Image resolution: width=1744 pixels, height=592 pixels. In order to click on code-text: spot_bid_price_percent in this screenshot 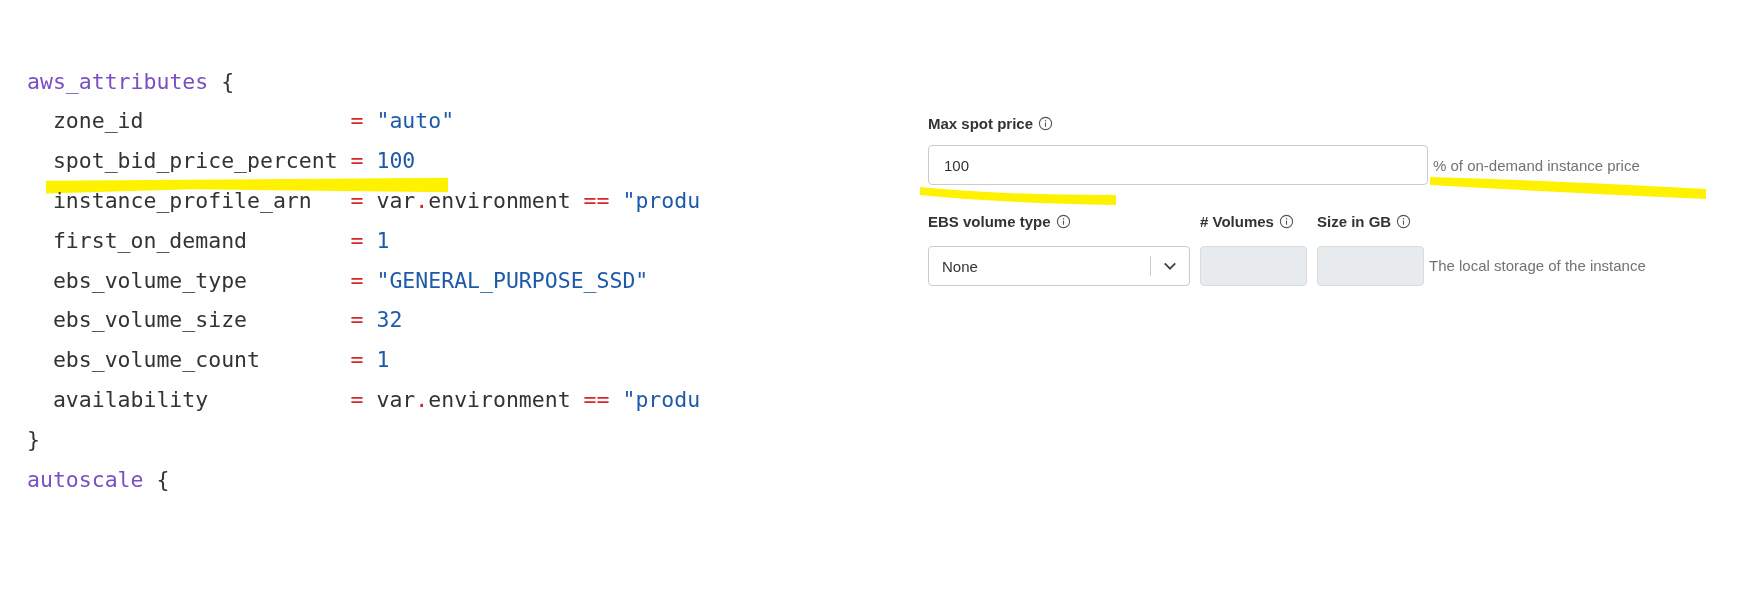, I will do `click(195, 161)`.